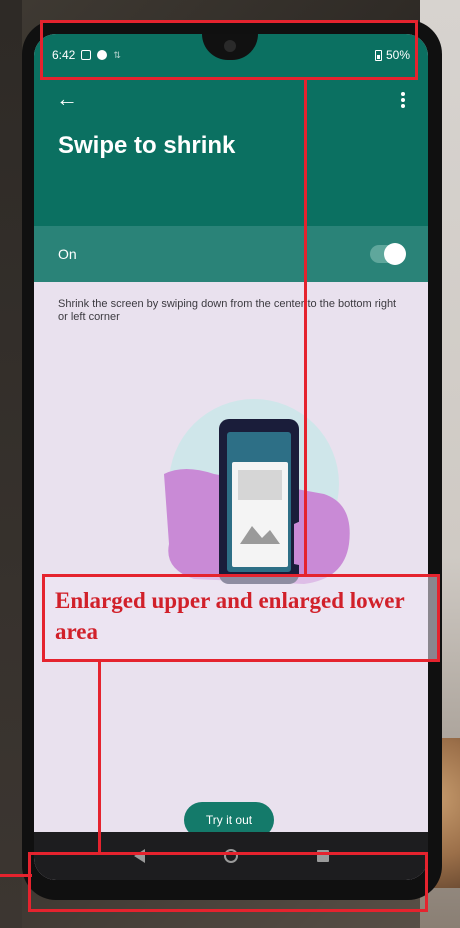 The height and width of the screenshot is (928, 460). I want to click on app-bar: ← Swipe to shrink, so click(231, 151).